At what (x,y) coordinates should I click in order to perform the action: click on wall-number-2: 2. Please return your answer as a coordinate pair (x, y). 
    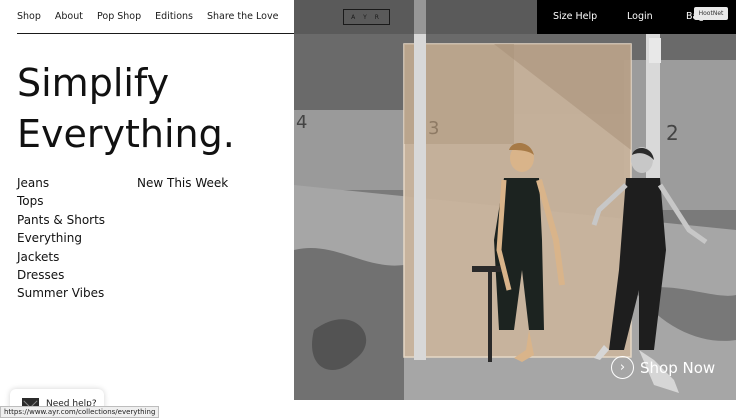
    Looking at the image, I should click on (672, 133).